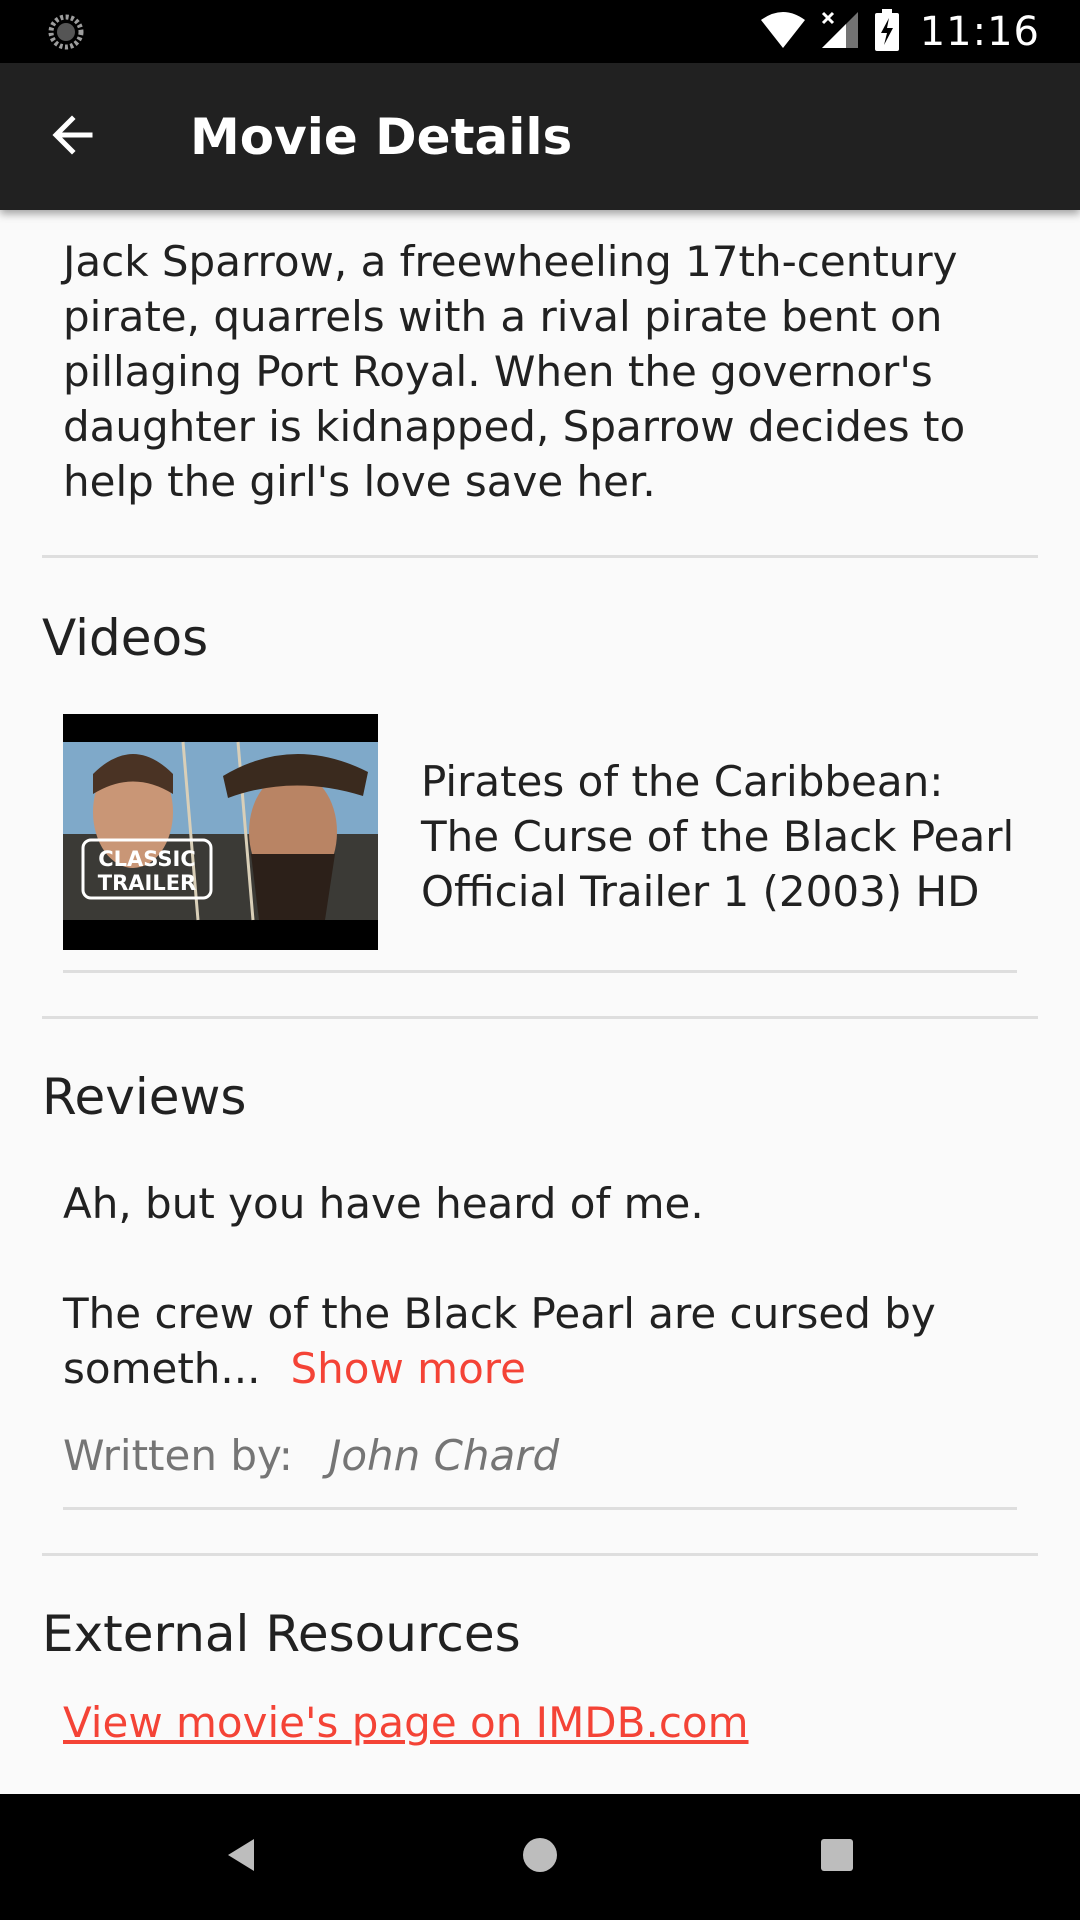  Describe the element at coordinates (147, 859) in the screenshot. I see `thumbnail-badge-line1: CLASSIC` at that location.